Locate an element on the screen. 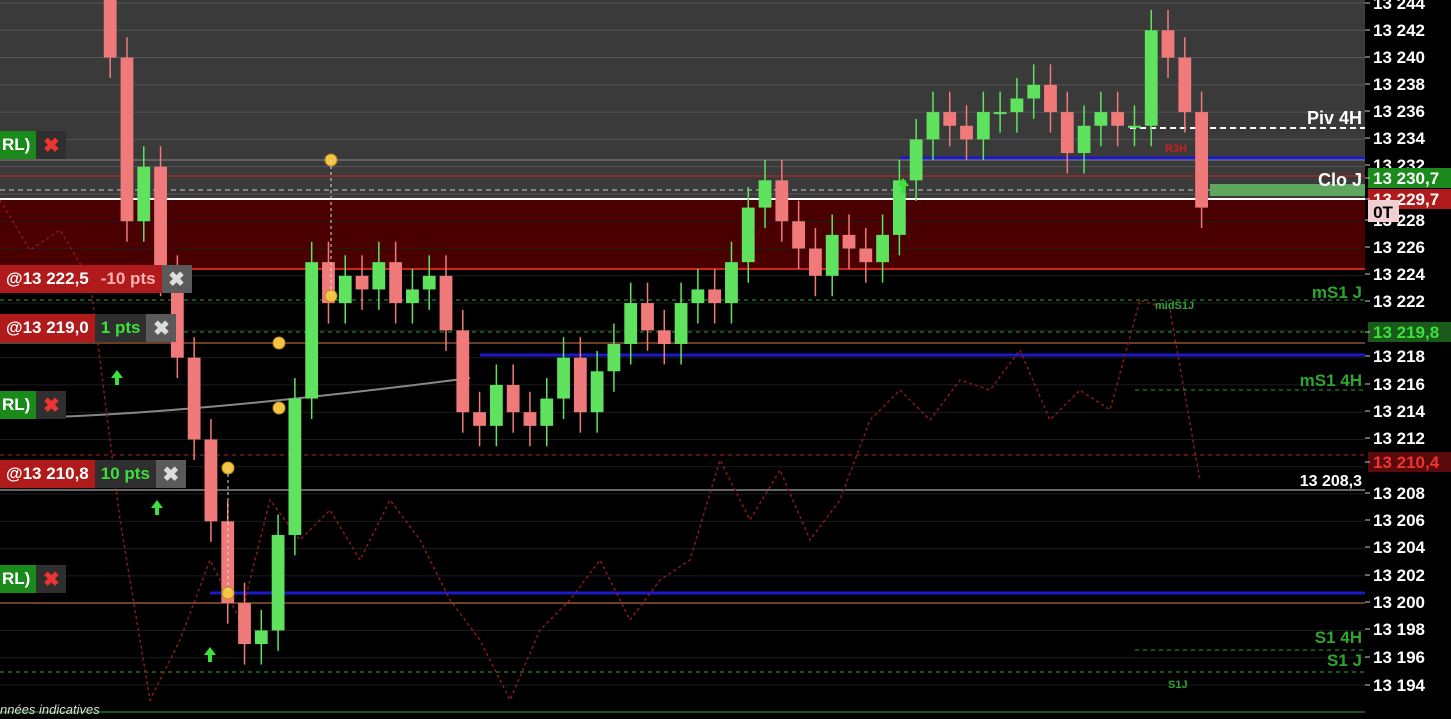  axis-tick-label: 13 222 is located at coordinates (1399, 301).